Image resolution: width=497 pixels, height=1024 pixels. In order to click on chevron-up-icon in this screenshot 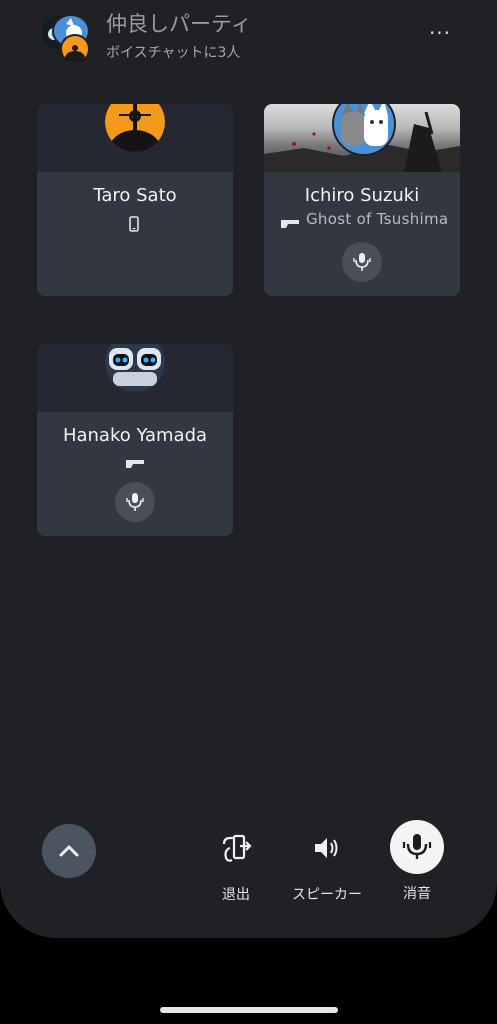, I will do `click(69, 851)`.